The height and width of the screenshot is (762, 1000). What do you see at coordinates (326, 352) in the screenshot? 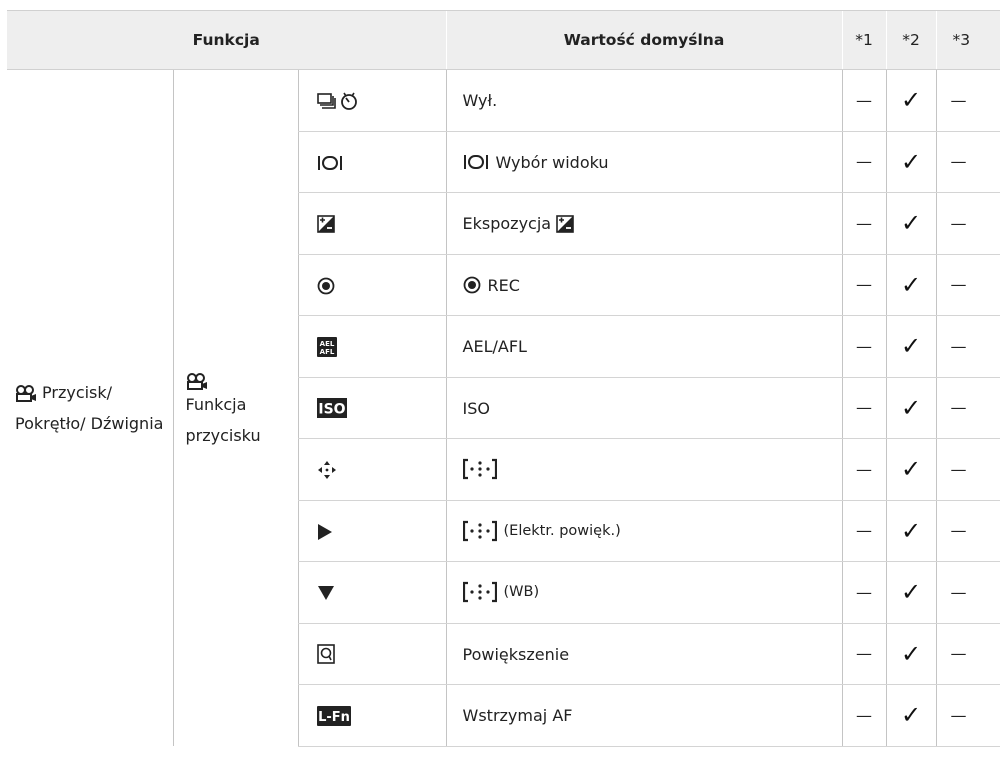
I see `svg-text: AFL` at bounding box center [326, 352].